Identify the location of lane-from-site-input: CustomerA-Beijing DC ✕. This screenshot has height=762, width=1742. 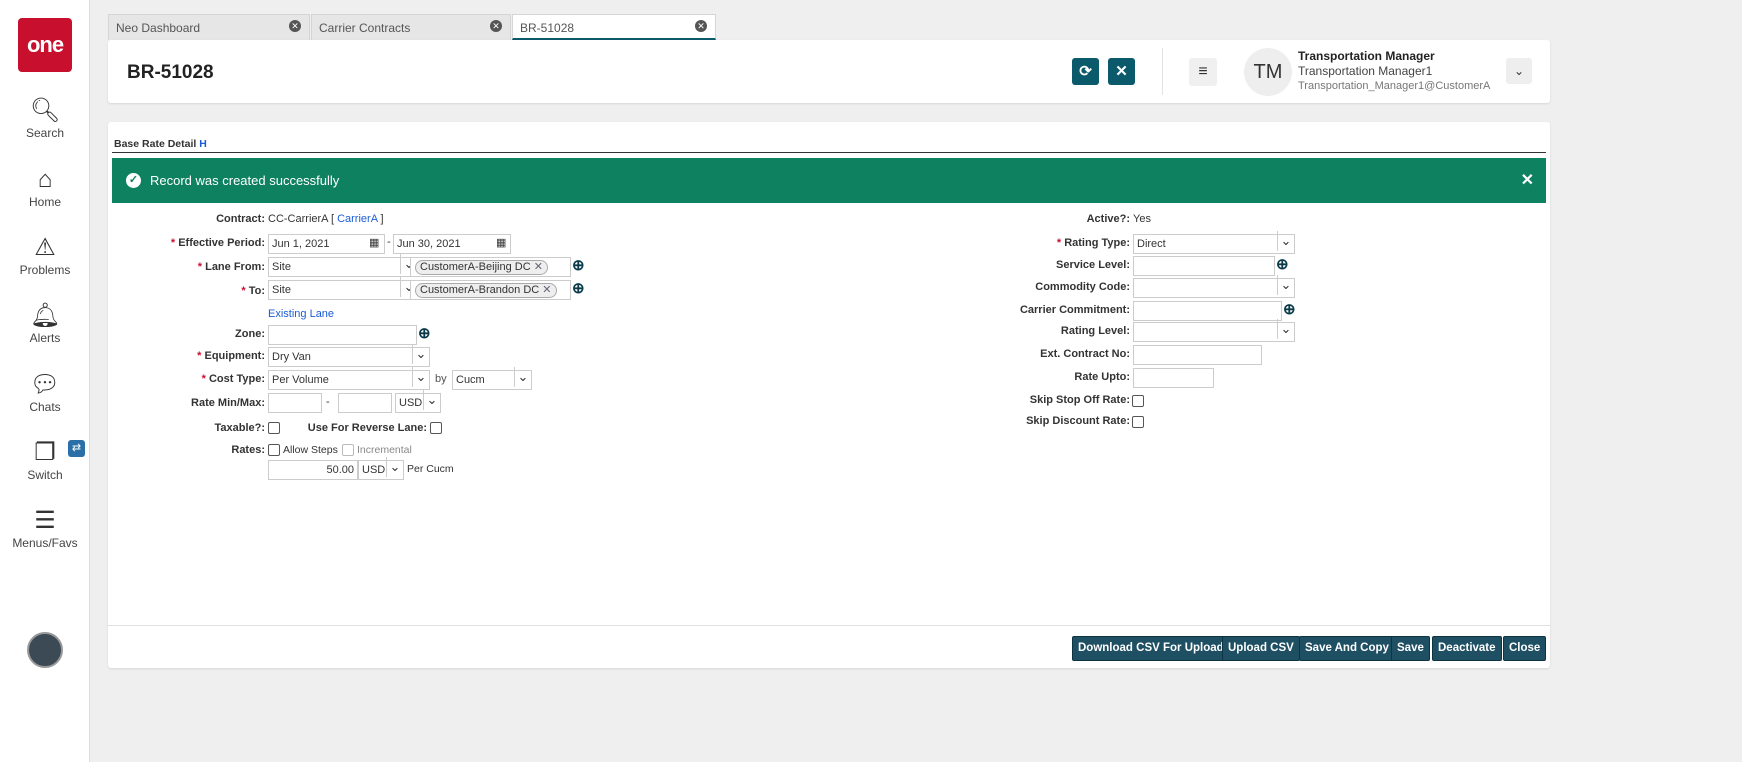
(490, 267).